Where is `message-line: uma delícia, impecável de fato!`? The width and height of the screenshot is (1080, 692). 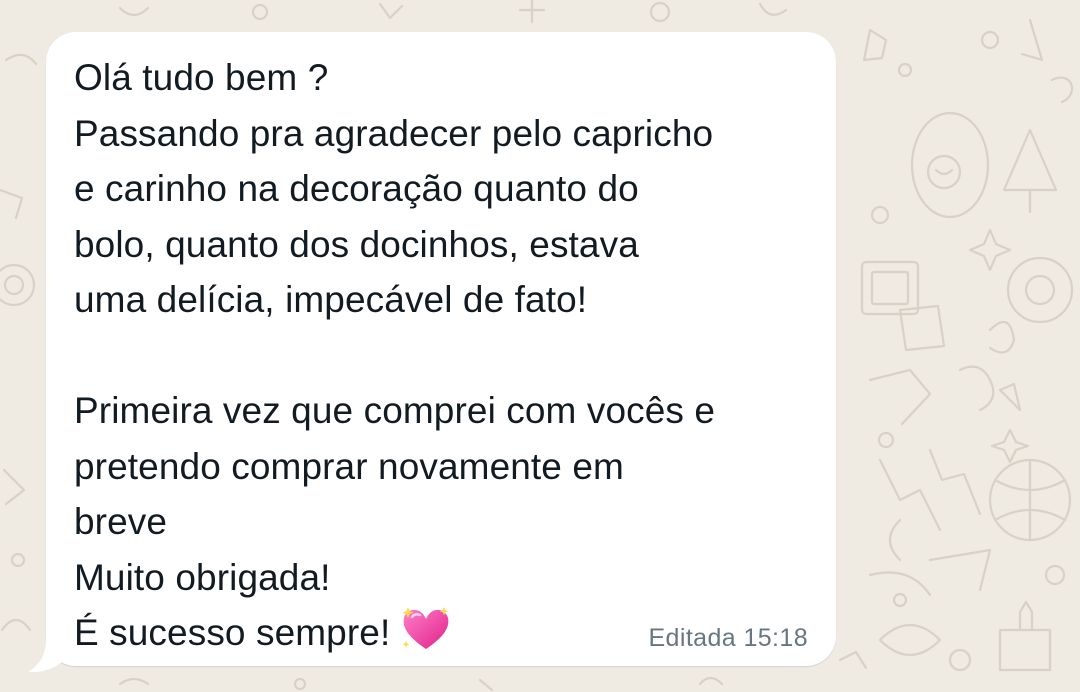 message-line: uma delícia, impecável de fato! is located at coordinates (331, 299).